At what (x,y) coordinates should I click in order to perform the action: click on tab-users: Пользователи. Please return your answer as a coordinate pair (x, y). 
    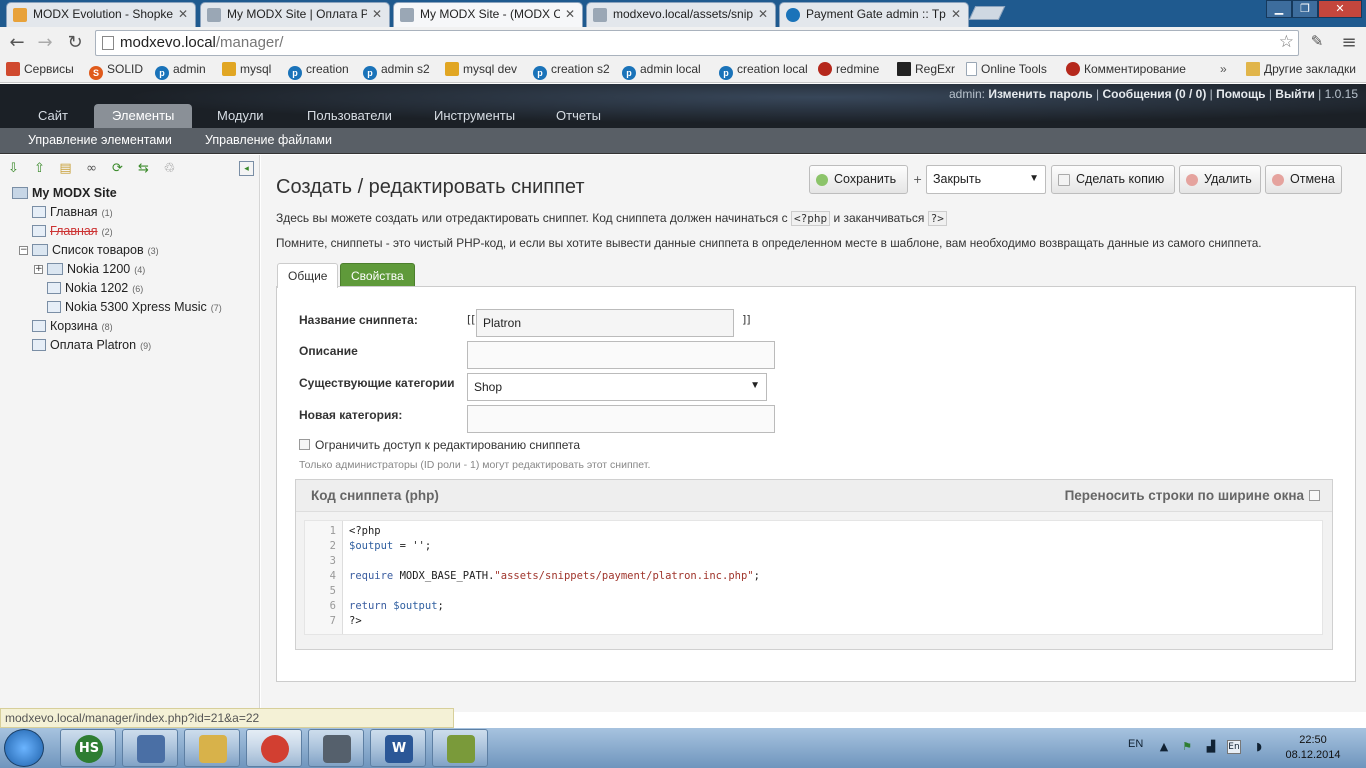
    Looking at the image, I should click on (349, 116).